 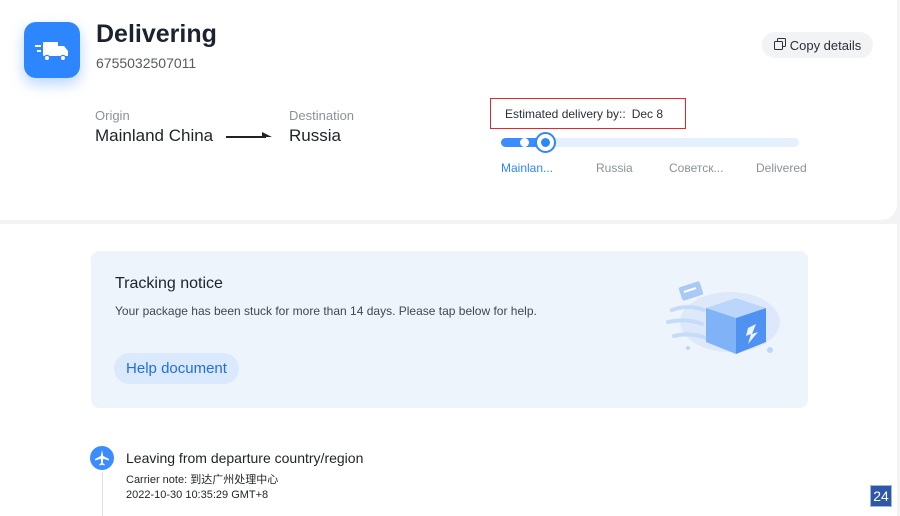 I want to click on step-label-destination: Russia, so click(x=614, y=168).